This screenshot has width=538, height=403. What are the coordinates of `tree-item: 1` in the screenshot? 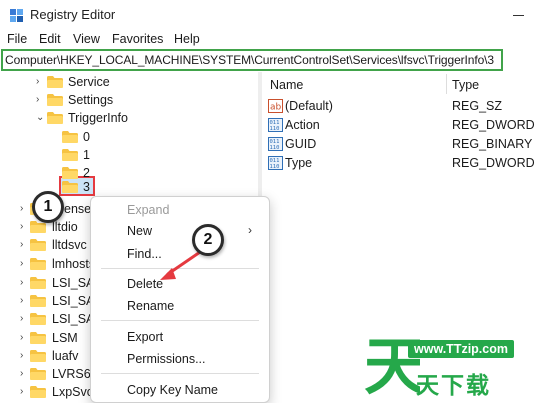 It's located at (129, 156).